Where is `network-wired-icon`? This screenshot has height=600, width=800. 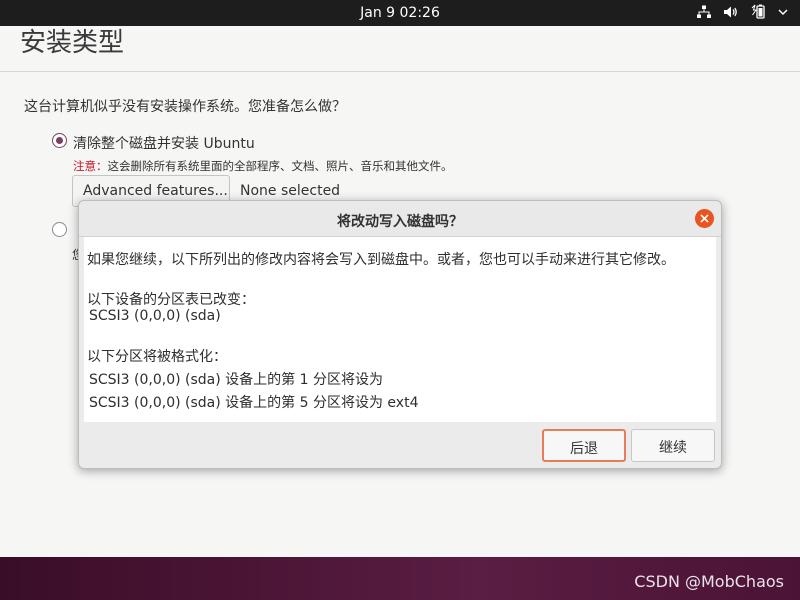
network-wired-icon is located at coordinates (704, 12).